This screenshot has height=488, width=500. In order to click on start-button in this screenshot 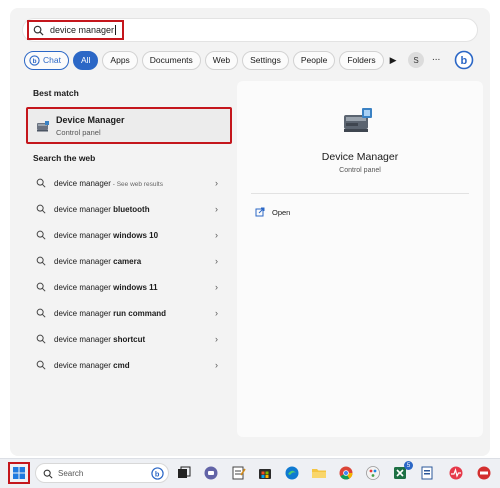, I will do `click(19, 473)`.